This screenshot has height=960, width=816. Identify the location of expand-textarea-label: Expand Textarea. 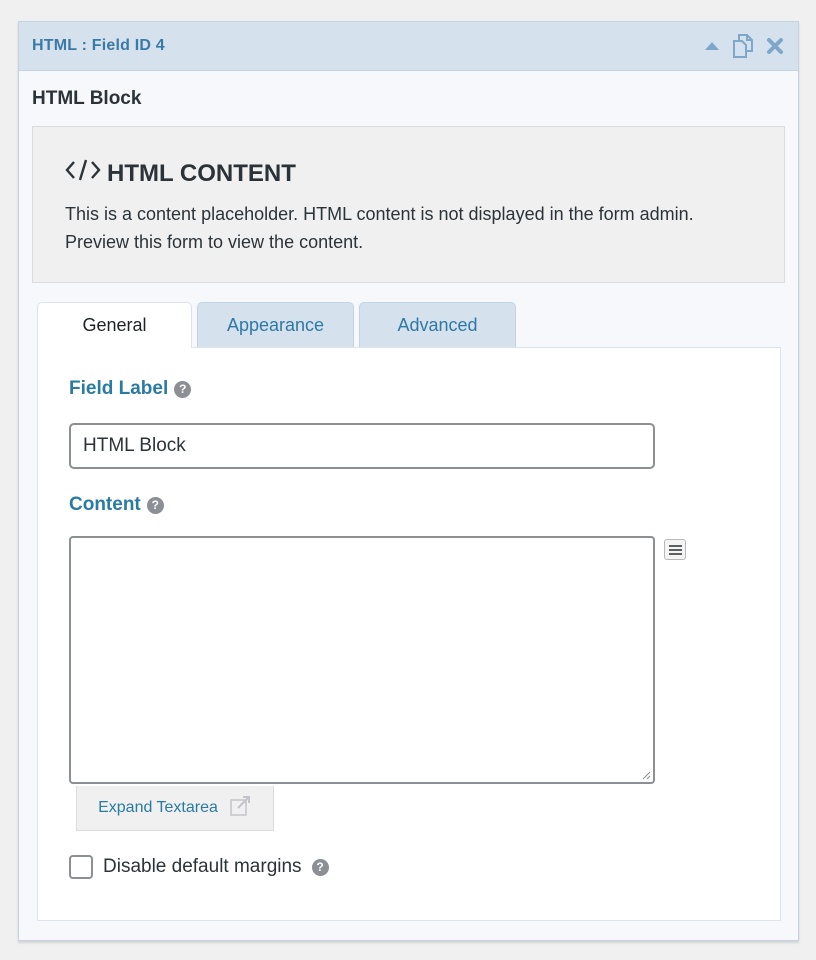
(158, 807).